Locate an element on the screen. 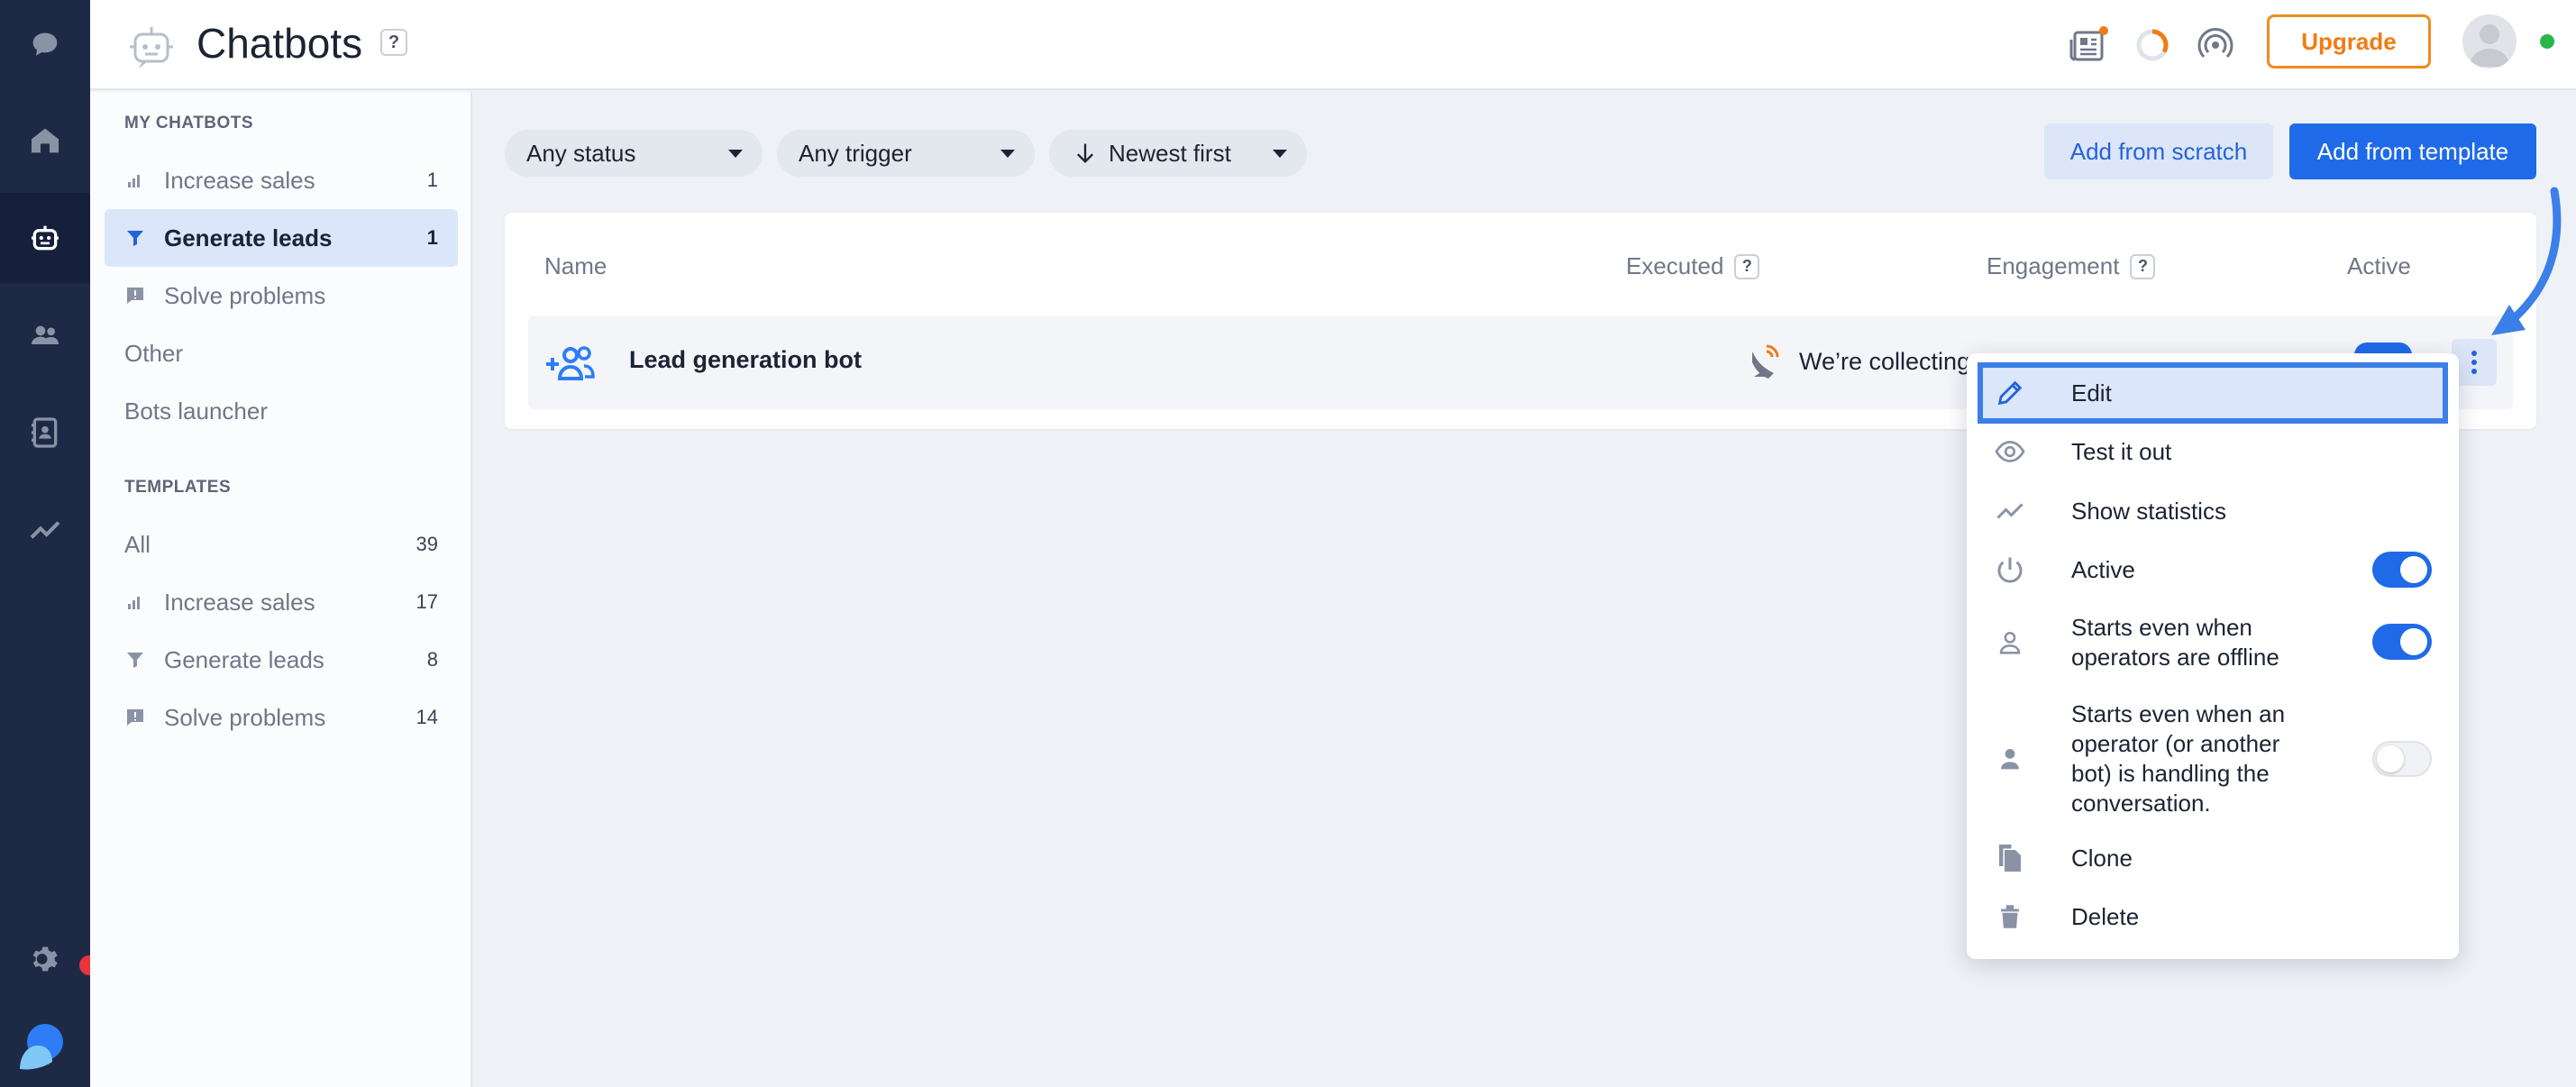  trash-icon is located at coordinates (2010, 917).